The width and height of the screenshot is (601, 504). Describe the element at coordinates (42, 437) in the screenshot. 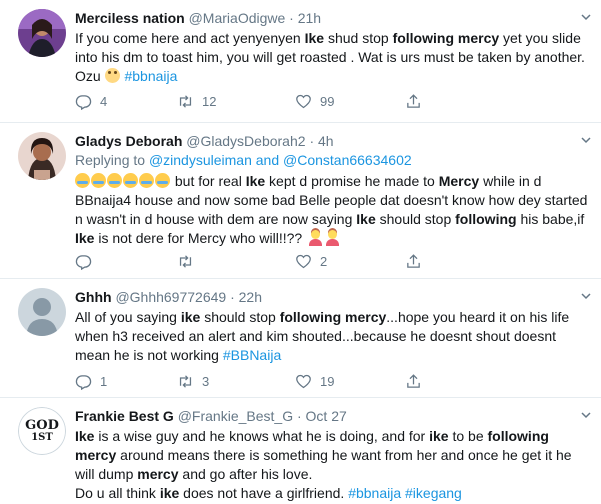

I see `avatar-logo-text-bottom: 1ST` at that location.